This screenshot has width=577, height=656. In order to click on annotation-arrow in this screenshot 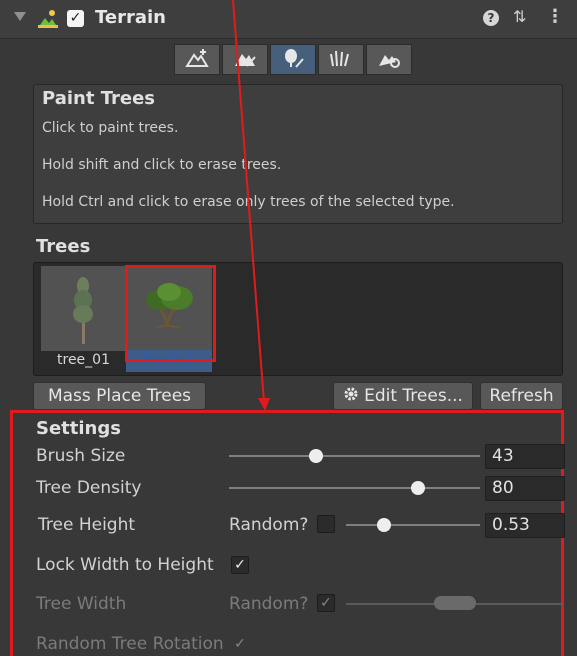, I will do `click(251, 205)`.